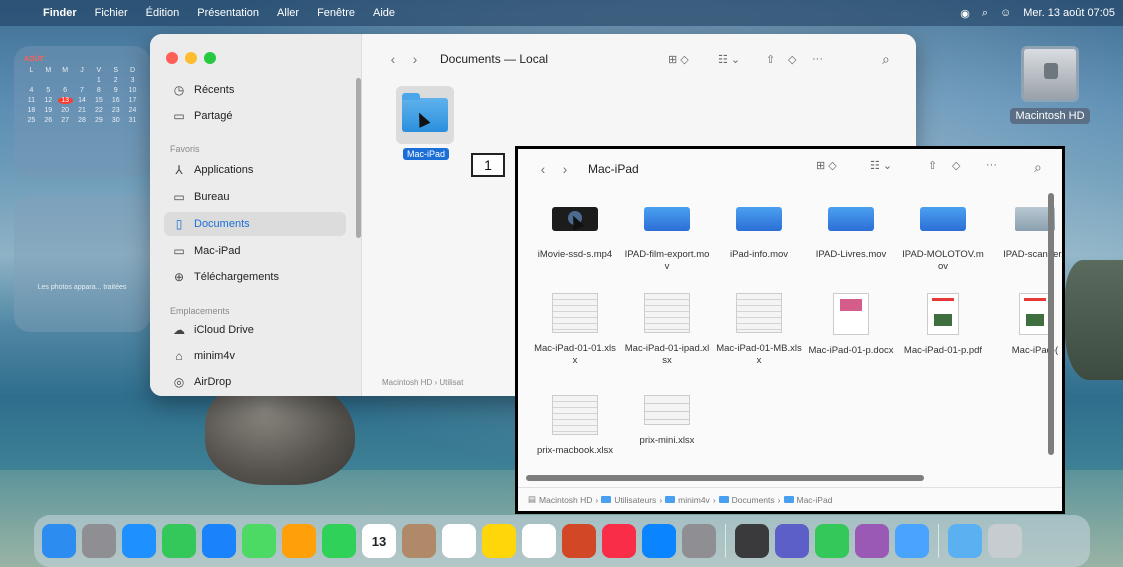 The width and height of the screenshot is (1123, 567). I want to click on file-name: iPad-info.mov, so click(759, 254).